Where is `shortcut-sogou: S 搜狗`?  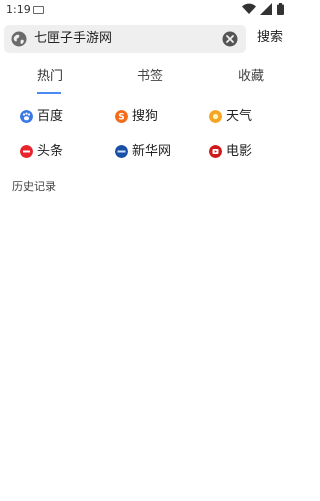
shortcut-sogou: S 搜狗 is located at coordinates (145, 117).